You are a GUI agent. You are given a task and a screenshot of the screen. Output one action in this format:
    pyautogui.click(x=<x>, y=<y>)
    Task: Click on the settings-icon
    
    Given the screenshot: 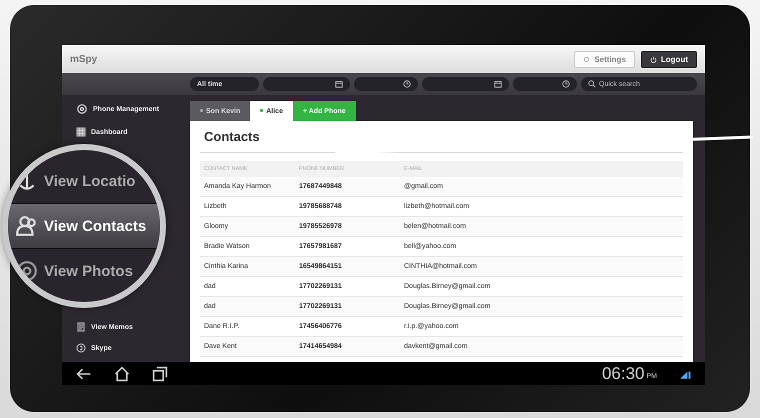 What is the action you would take?
    pyautogui.click(x=586, y=59)
    